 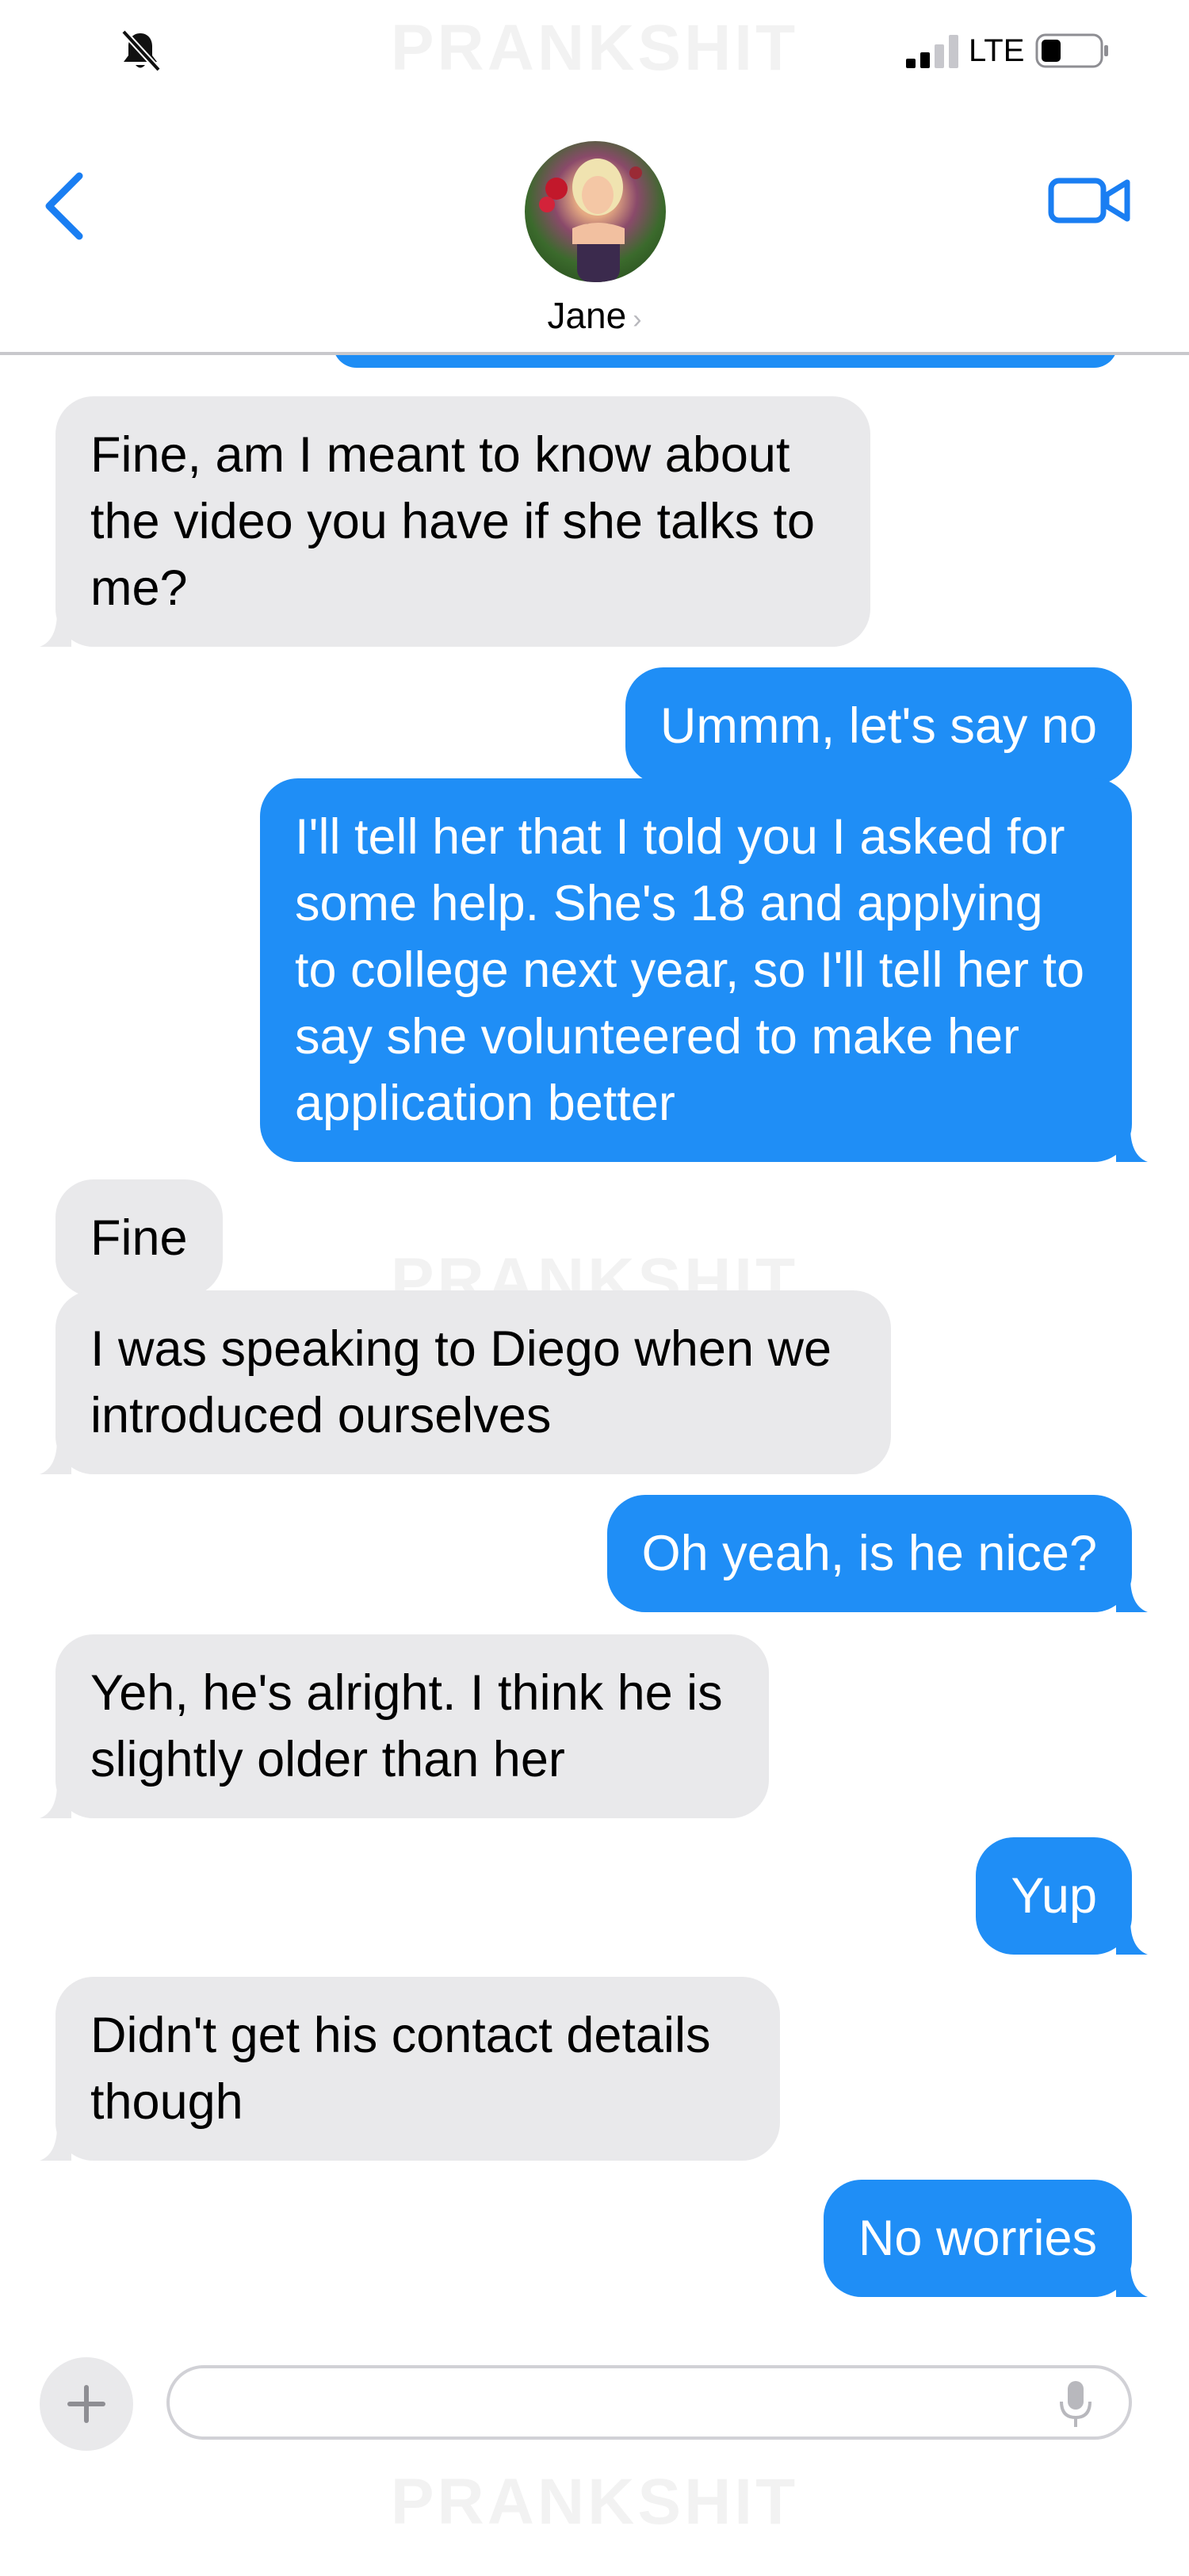 I want to click on contact-title: Jane ›, so click(x=594, y=315).